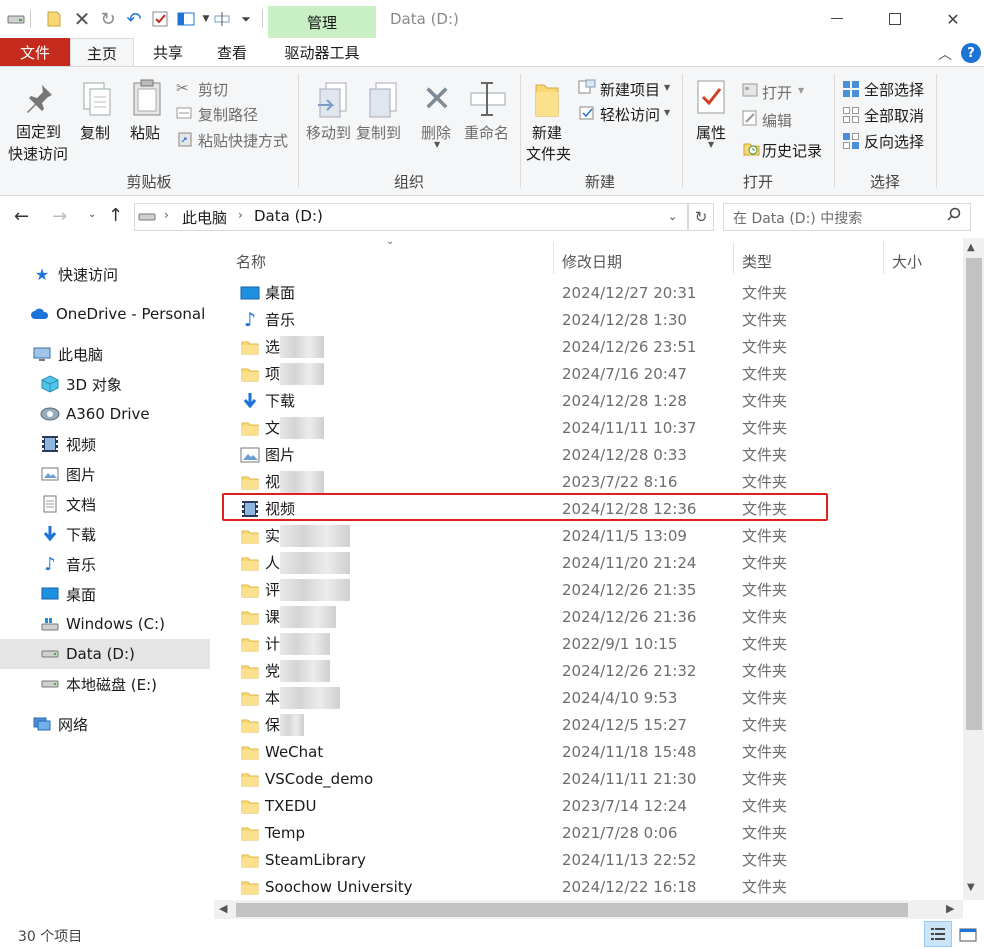 Image resolution: width=984 pixels, height=949 pixels. What do you see at coordinates (59, 216) in the screenshot?
I see `forward-button: →` at bounding box center [59, 216].